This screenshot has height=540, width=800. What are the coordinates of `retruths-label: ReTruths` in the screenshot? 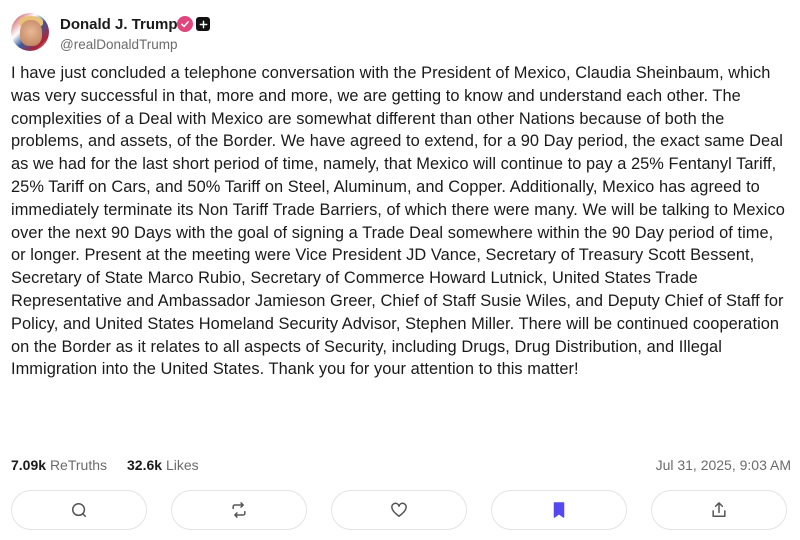 It's located at (78, 465).